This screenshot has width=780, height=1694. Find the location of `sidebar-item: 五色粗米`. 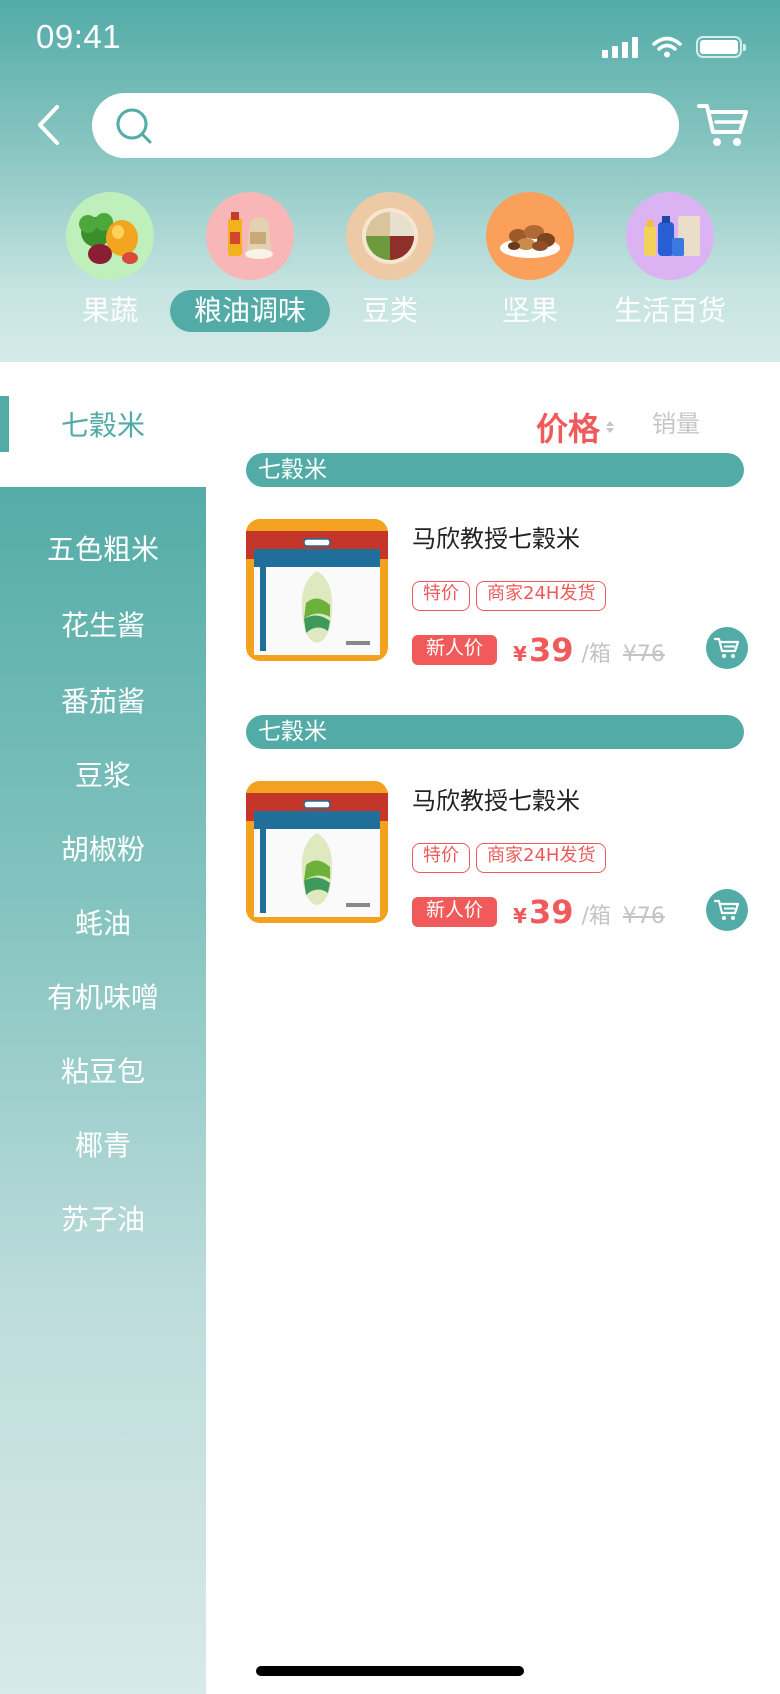

sidebar-item: 五色粗米 is located at coordinates (103, 548).